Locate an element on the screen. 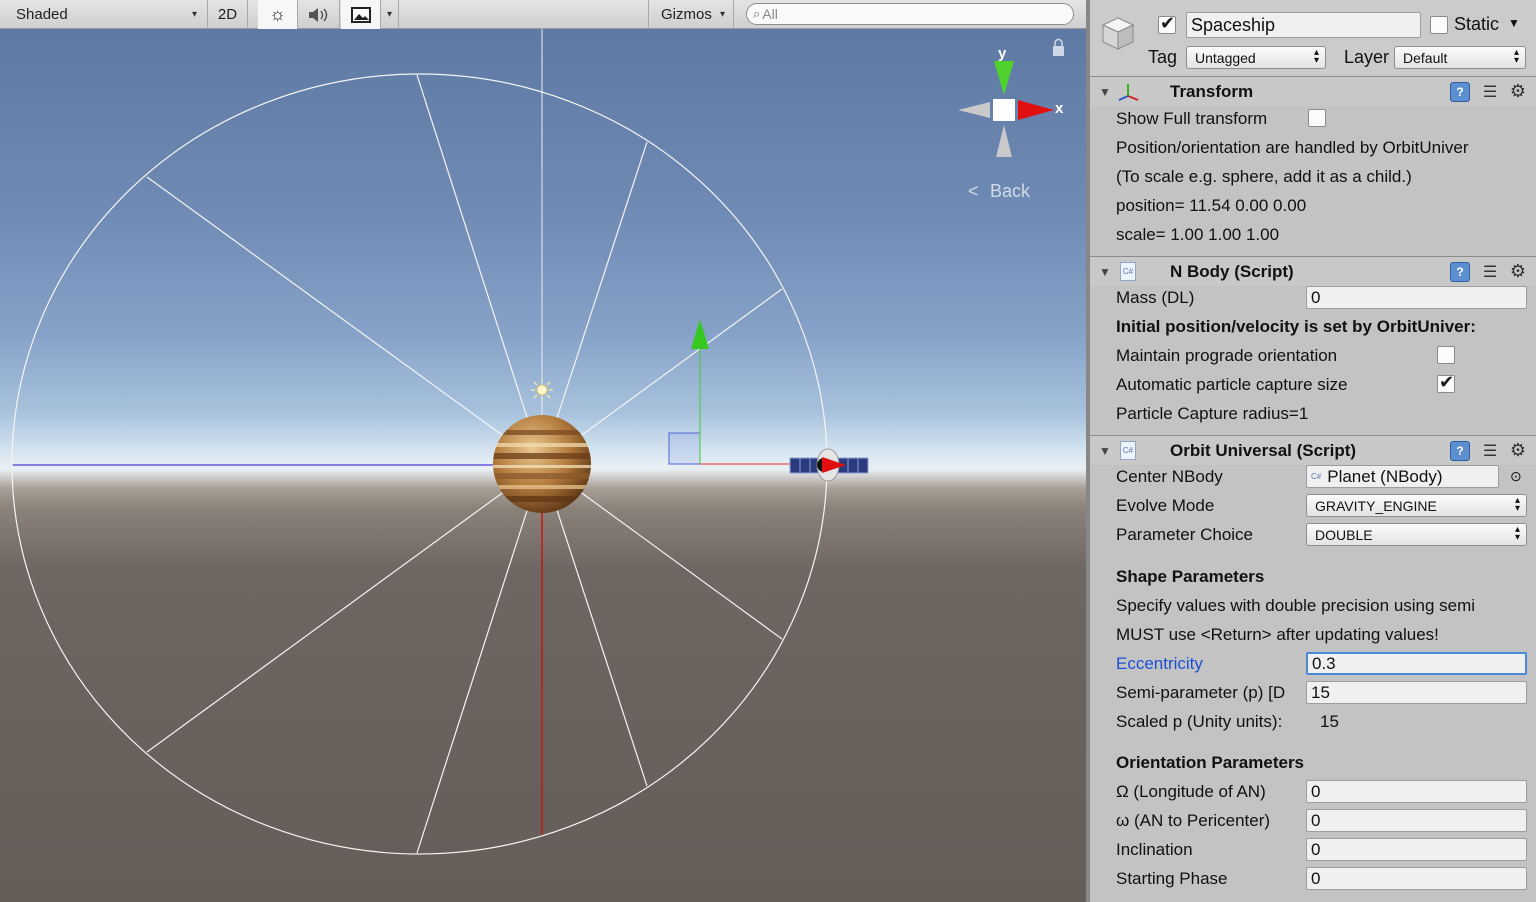  lighting-toggle-button: ☼ is located at coordinates (278, 14).